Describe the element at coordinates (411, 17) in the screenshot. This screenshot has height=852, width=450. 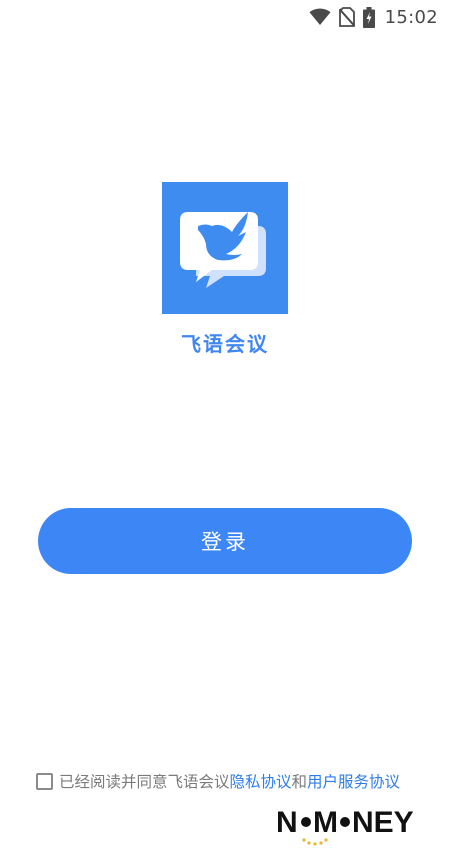
I see `status-time: 15:02` at that location.